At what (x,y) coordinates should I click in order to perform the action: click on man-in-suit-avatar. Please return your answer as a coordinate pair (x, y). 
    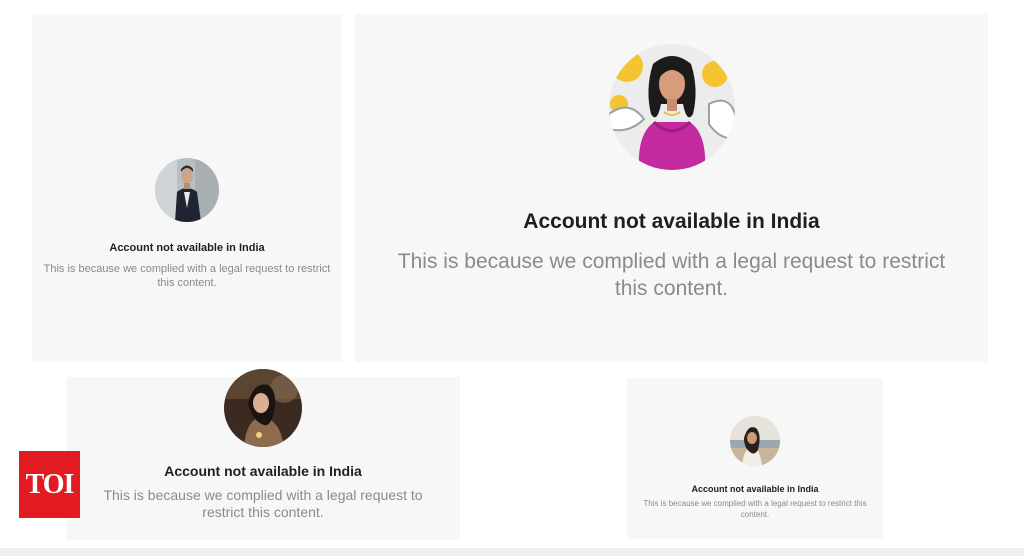
    Looking at the image, I should click on (187, 190).